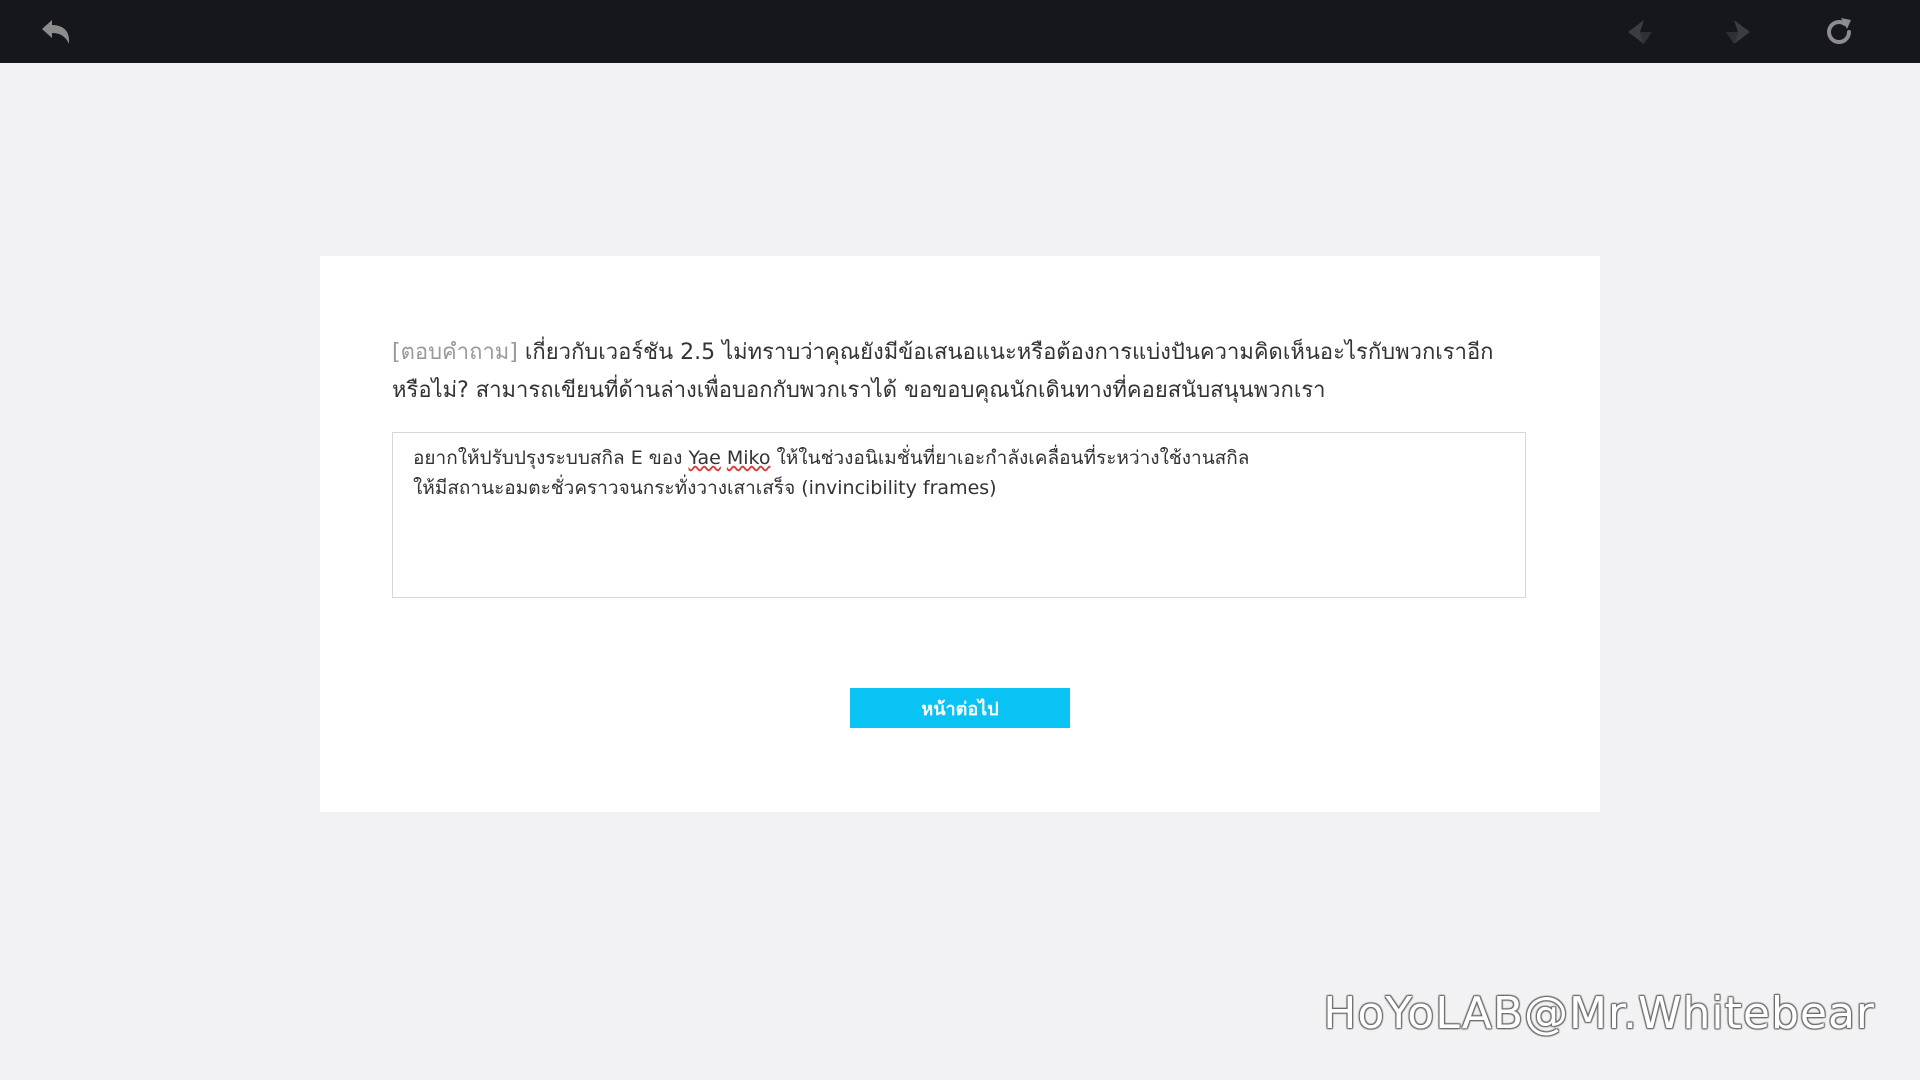 This screenshot has height=1080, width=1920. Describe the element at coordinates (455, 352) in the screenshot. I see `question-tag: [ตอบคำถาม]` at that location.